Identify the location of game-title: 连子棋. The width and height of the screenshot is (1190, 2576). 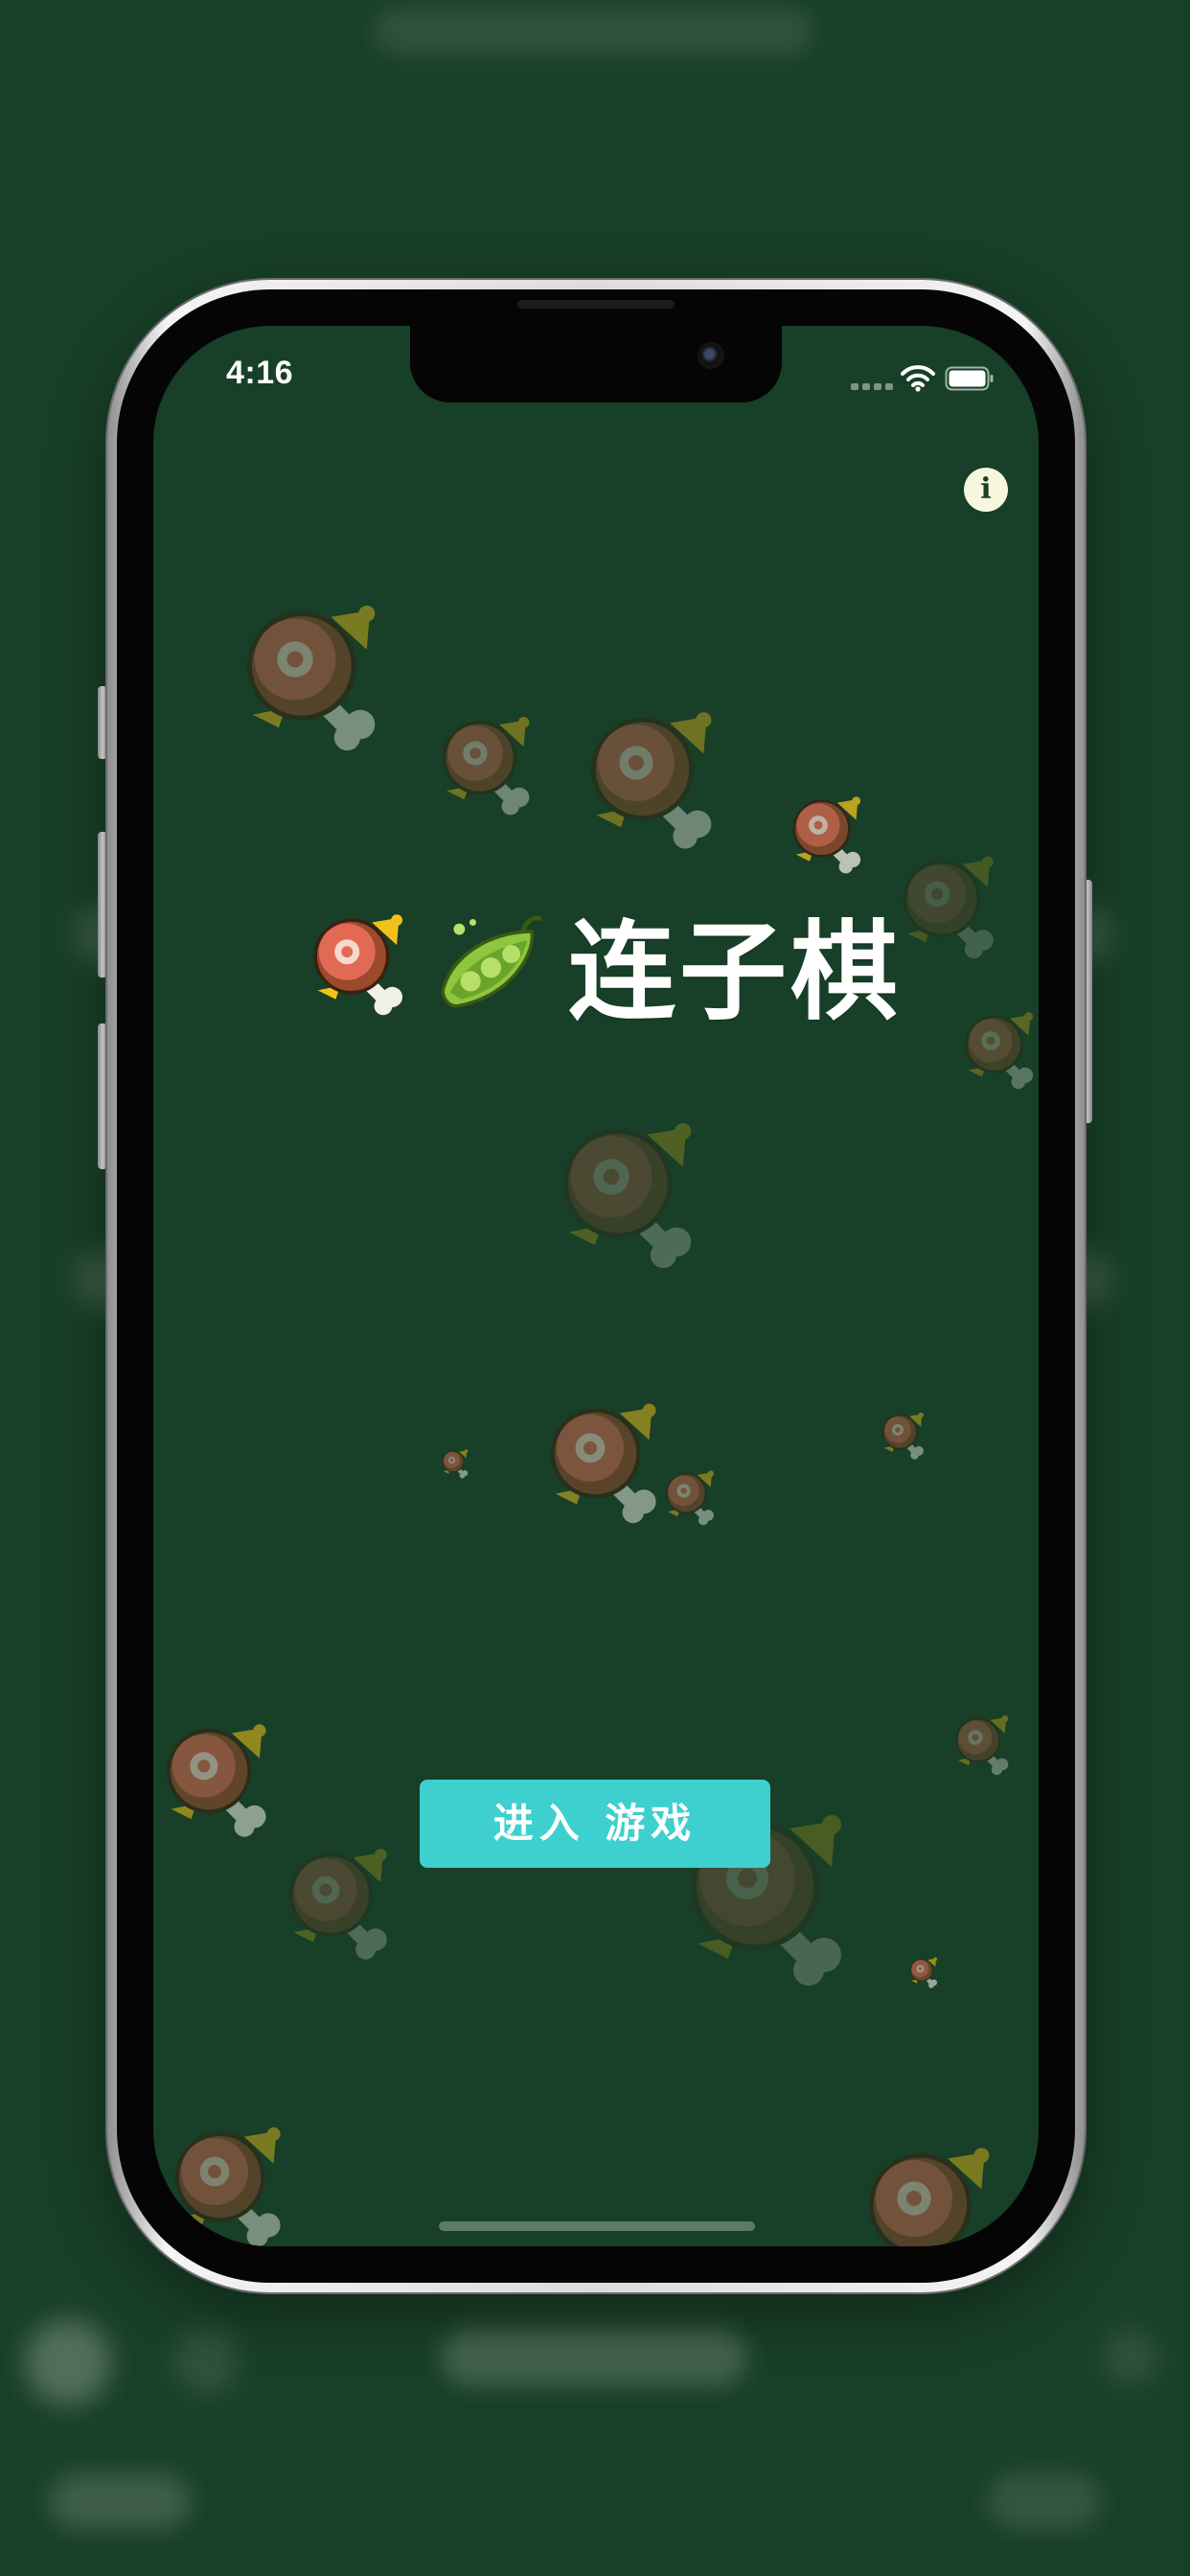
(602, 968).